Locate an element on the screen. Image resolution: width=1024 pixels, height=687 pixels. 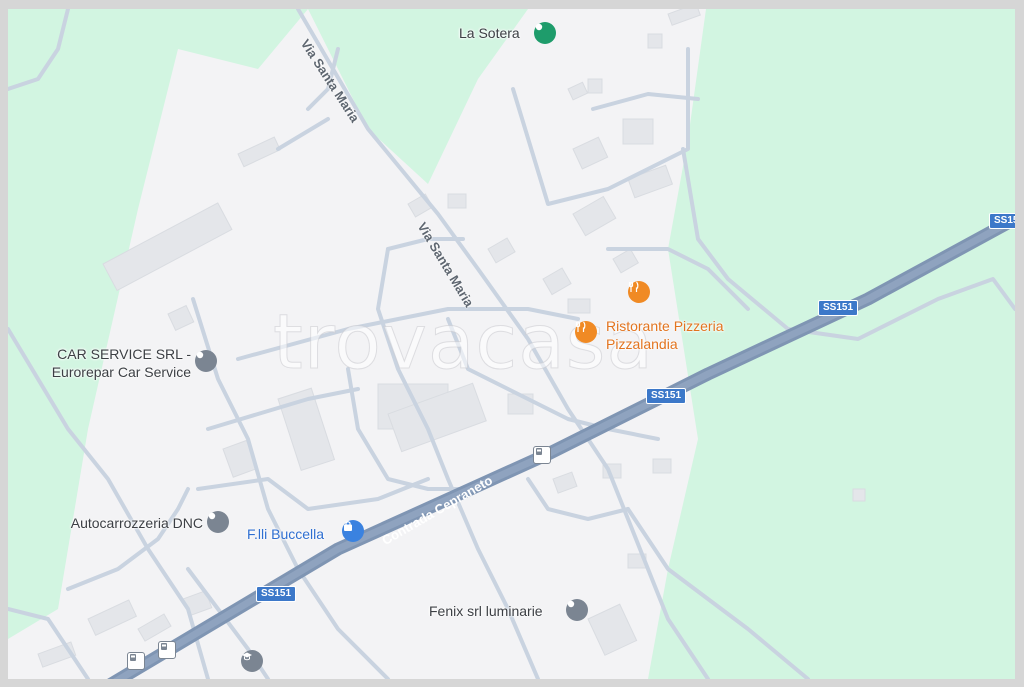
route-shield-ss15: SS15 is located at coordinates (1002, 221).